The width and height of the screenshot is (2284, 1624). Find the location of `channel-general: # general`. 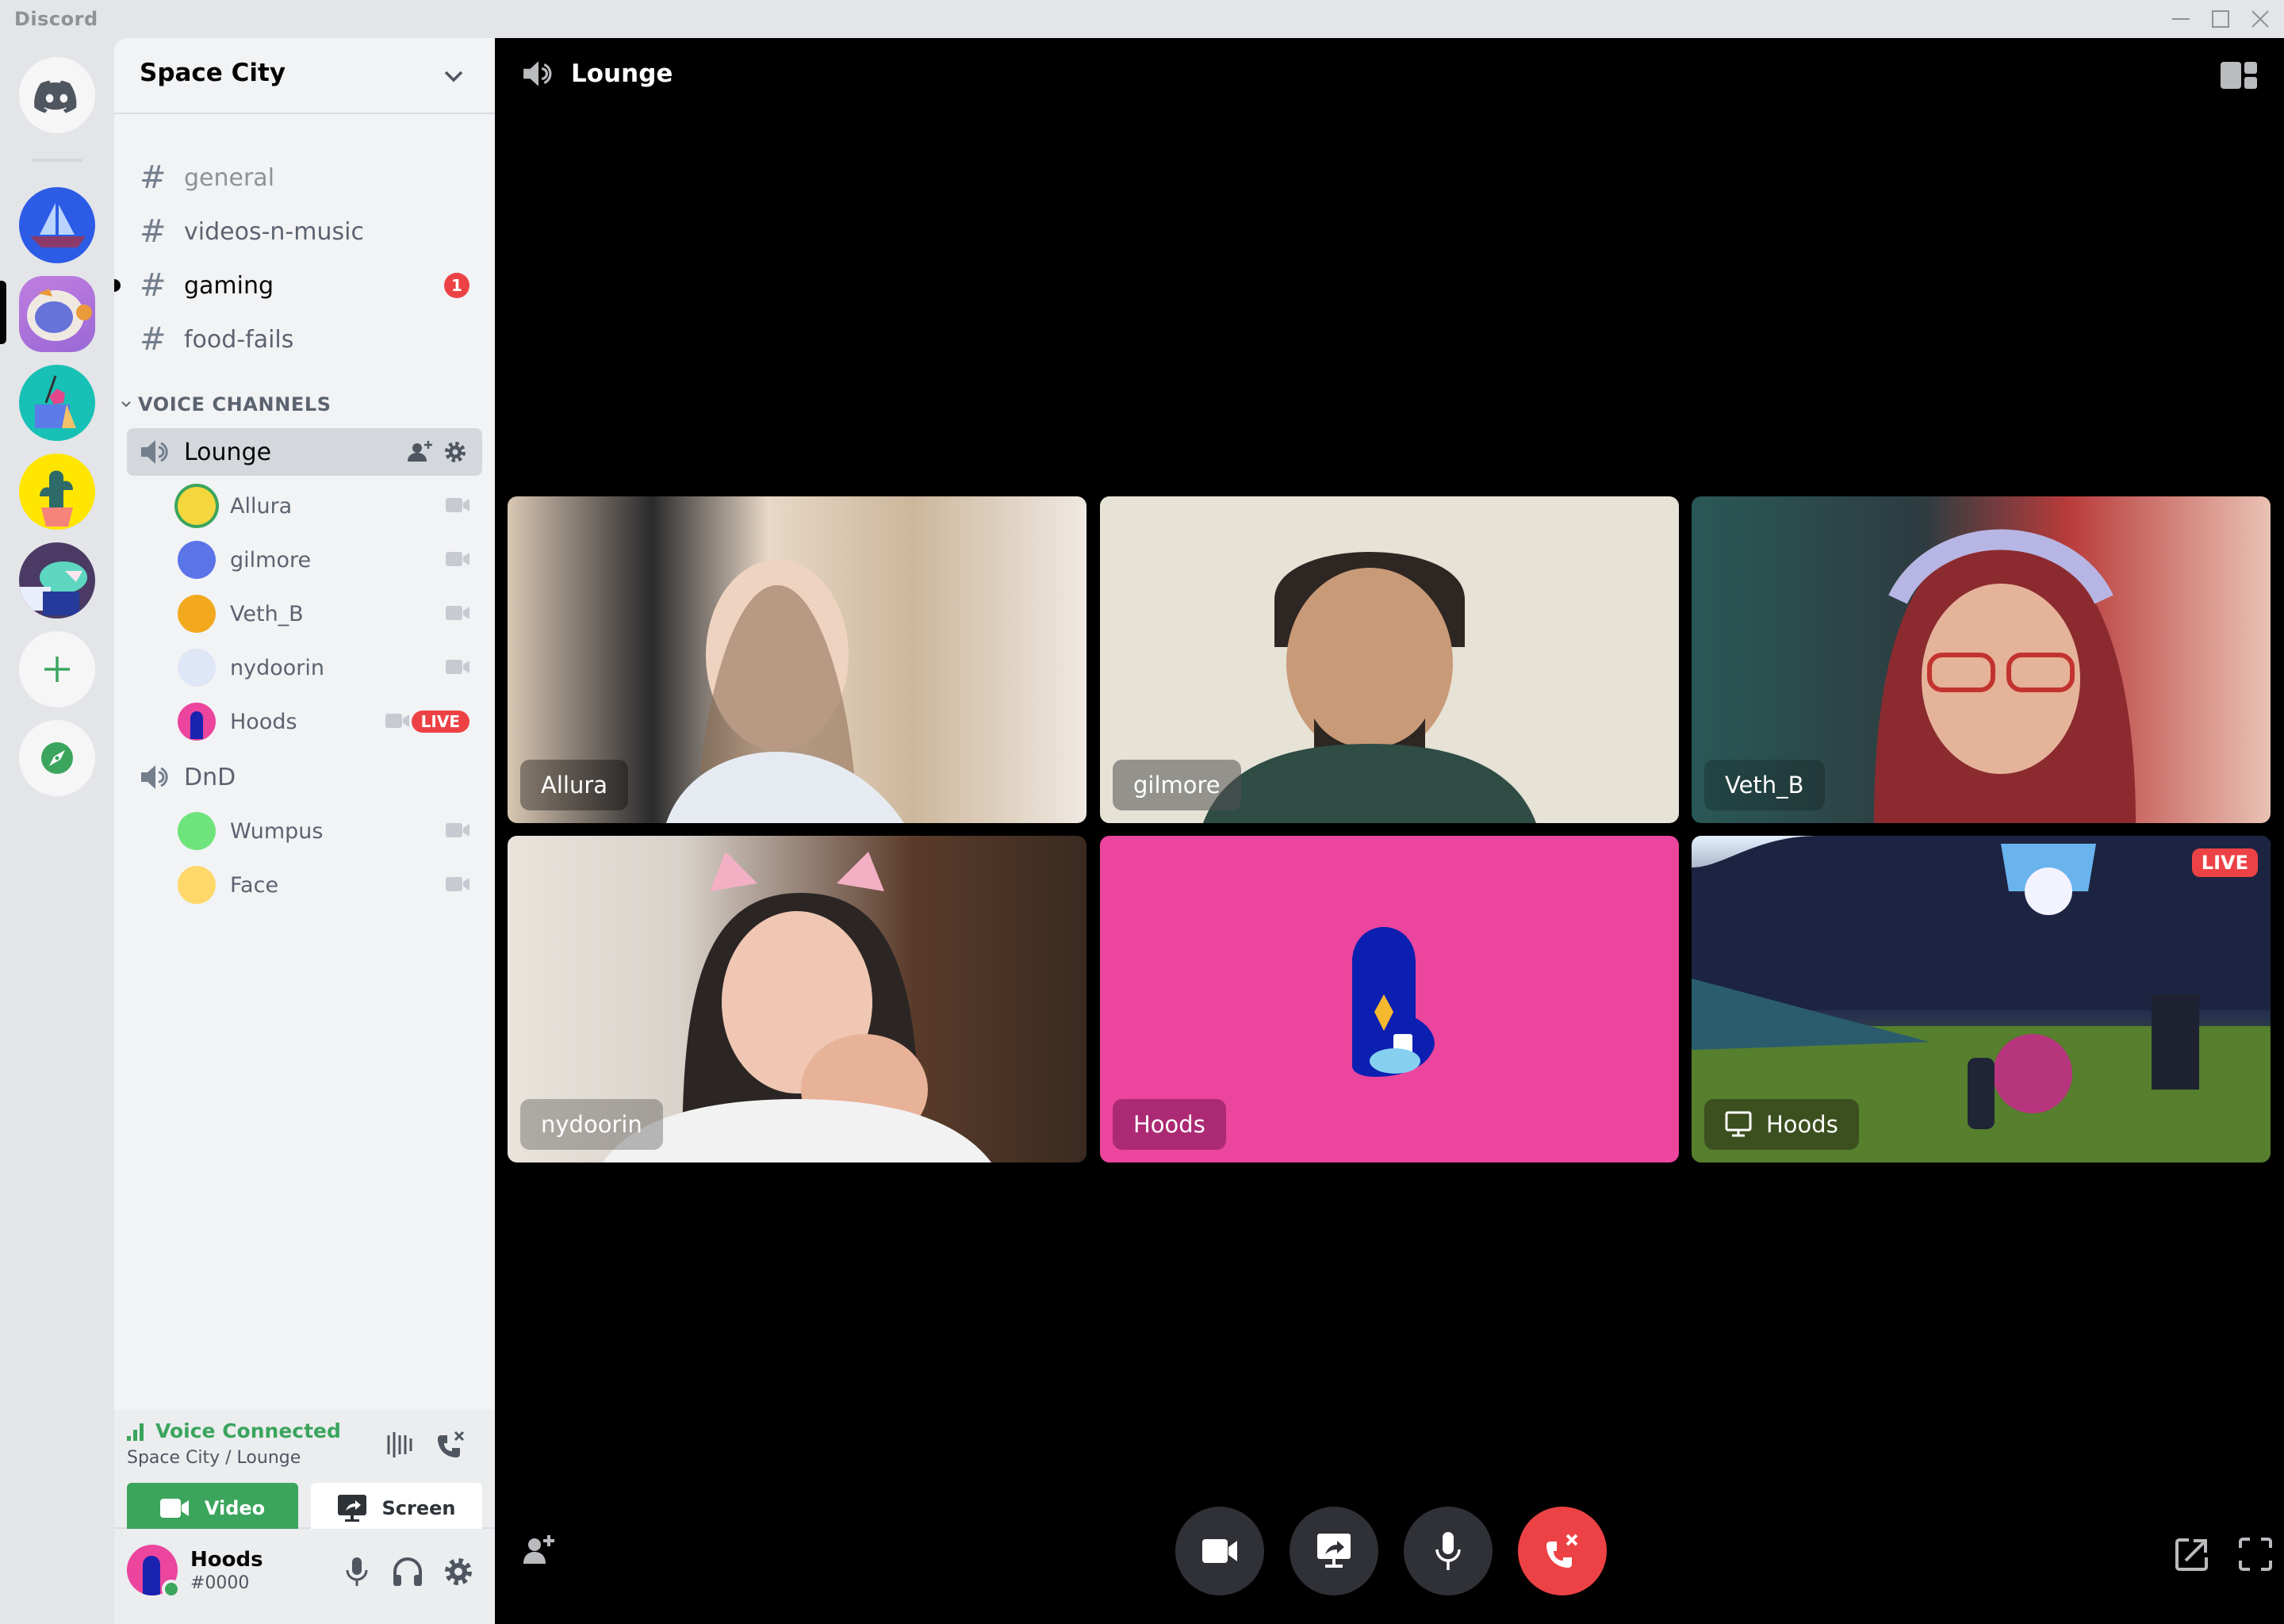

channel-general: # general is located at coordinates (304, 177).